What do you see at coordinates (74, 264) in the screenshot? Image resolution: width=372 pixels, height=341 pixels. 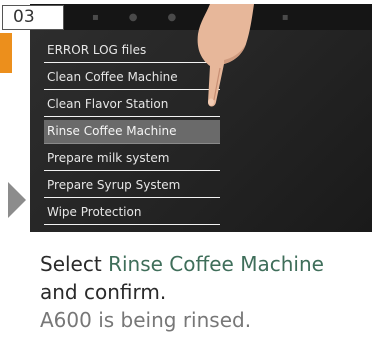 I see `instruction-prefix: Select` at bounding box center [74, 264].